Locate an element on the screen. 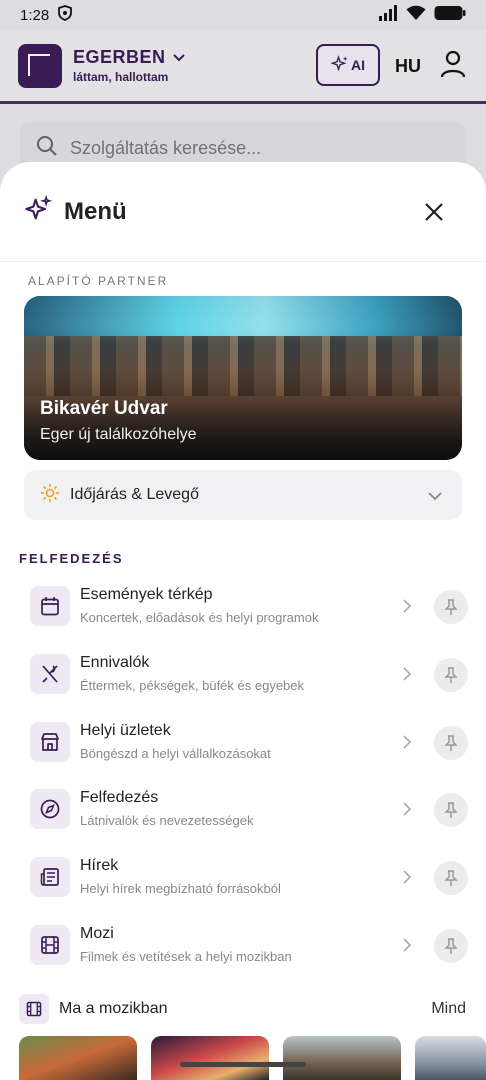 This screenshot has width=486, height=1080. menu-item-title: Események térkép is located at coordinates (146, 594).